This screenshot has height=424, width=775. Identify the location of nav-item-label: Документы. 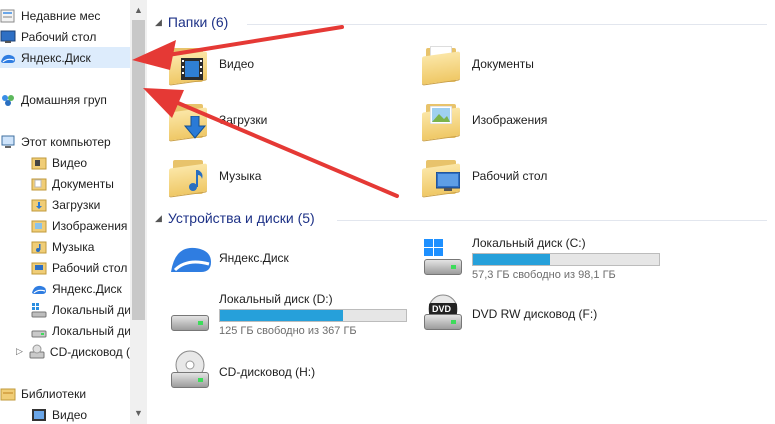
(83, 183).